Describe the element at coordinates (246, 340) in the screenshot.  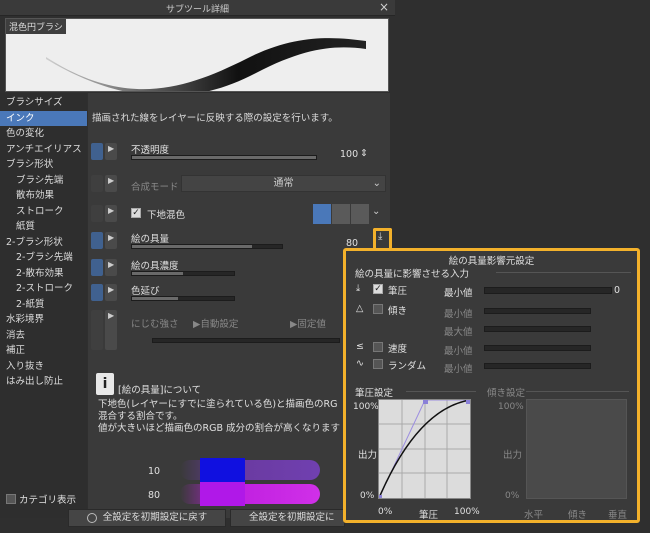
I see `blur-slider` at that location.